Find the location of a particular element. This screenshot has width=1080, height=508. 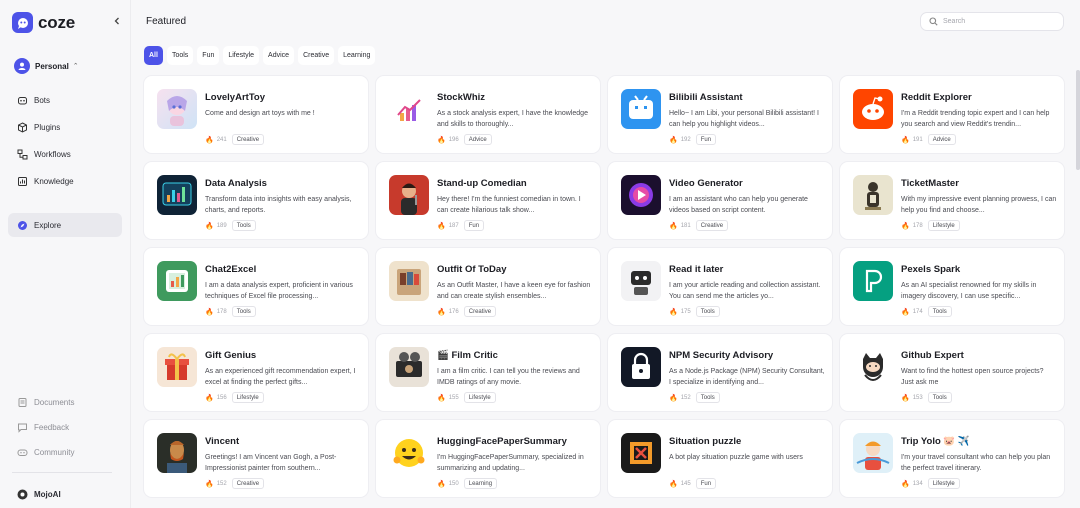

bot-usage-count: 181 is located at coordinates (685, 225).